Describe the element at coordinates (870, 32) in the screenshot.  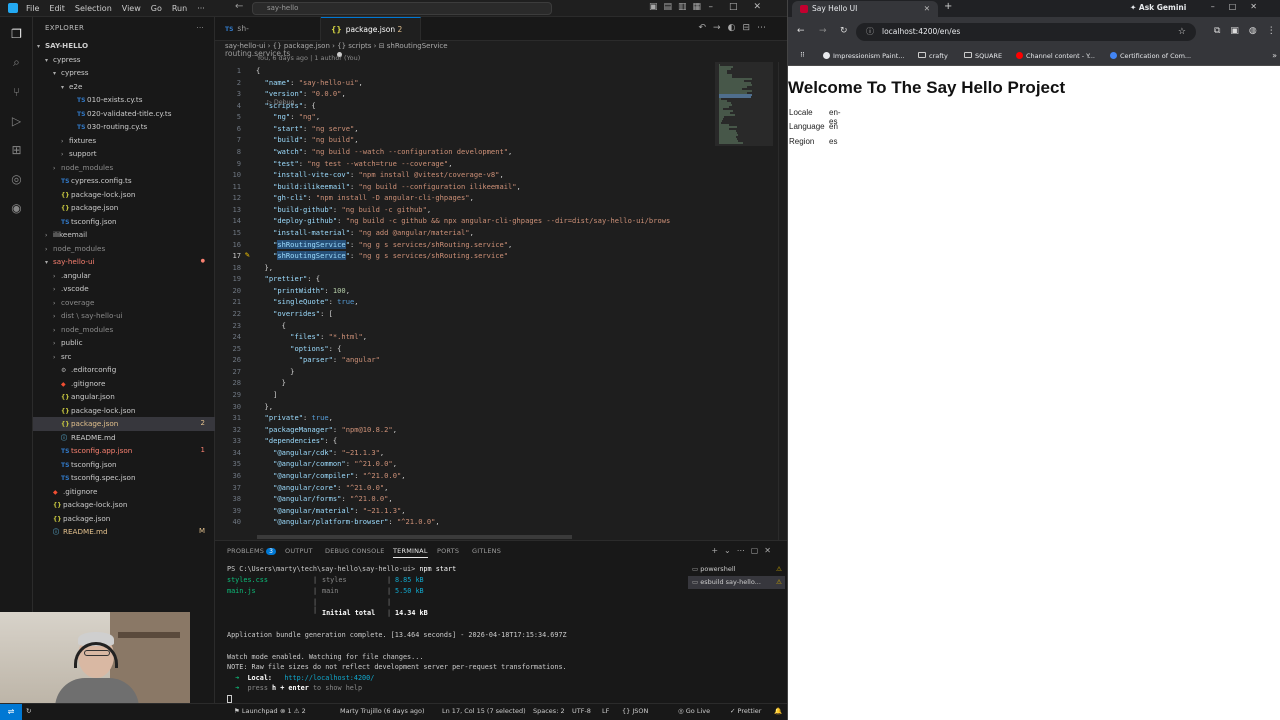
I see `site-info-icon: ⓘ` at that location.